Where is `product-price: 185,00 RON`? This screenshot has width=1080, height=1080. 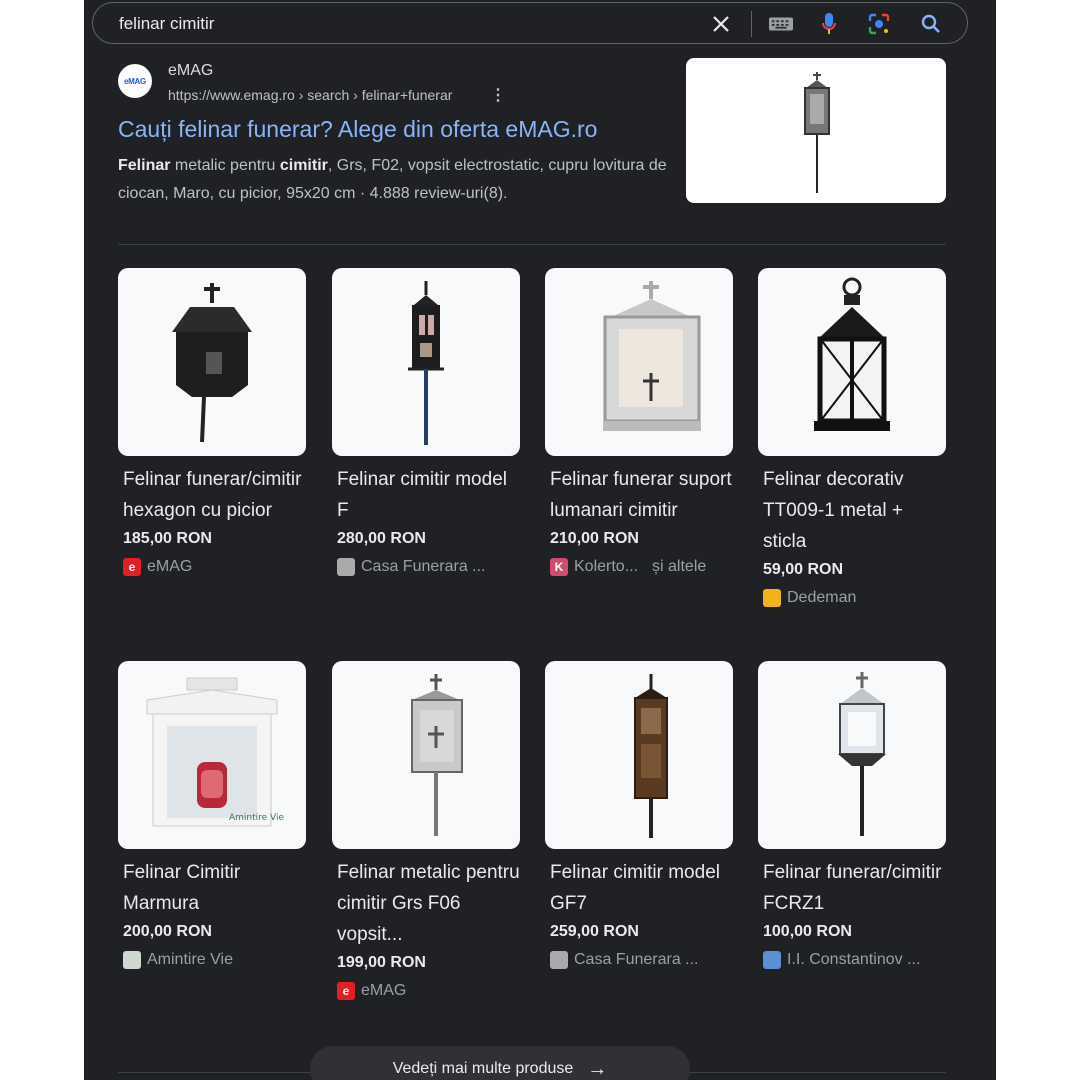 product-price: 185,00 RON is located at coordinates (167, 538).